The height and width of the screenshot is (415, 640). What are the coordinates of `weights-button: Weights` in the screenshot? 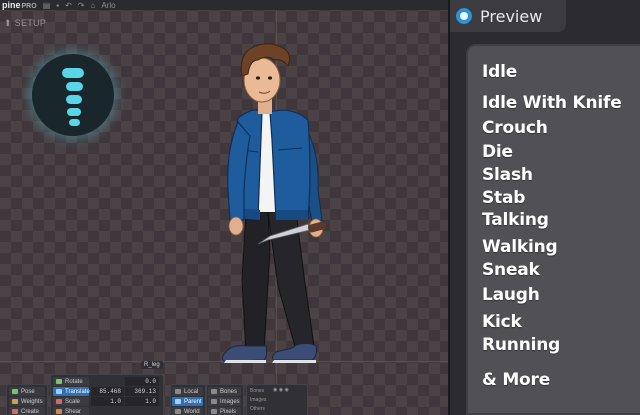 It's located at (27, 401).